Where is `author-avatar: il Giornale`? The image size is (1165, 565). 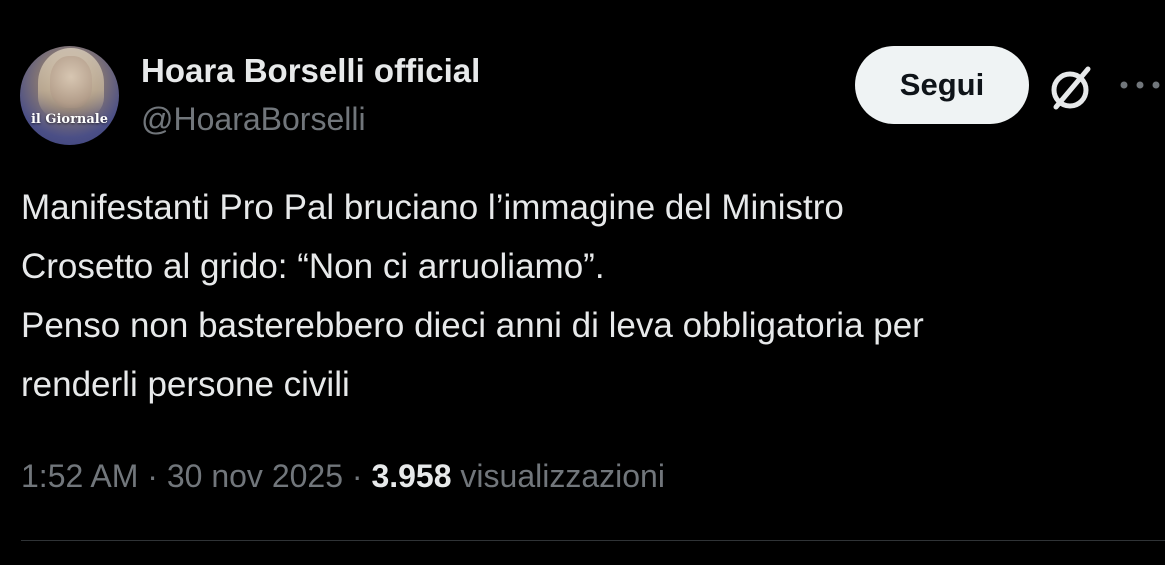
author-avatar: il Giornale is located at coordinates (69, 95).